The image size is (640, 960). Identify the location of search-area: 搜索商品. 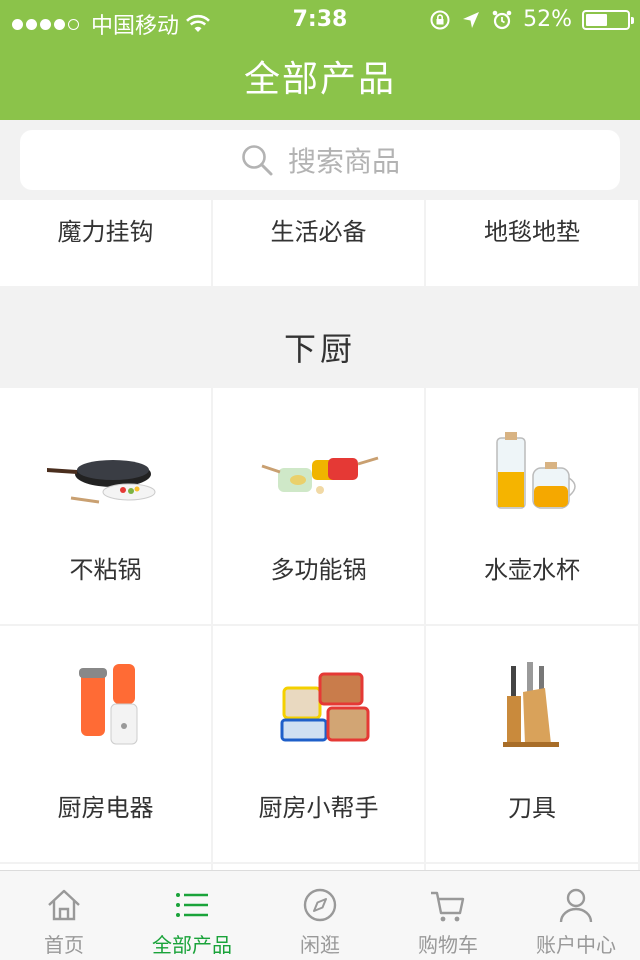
(320, 160).